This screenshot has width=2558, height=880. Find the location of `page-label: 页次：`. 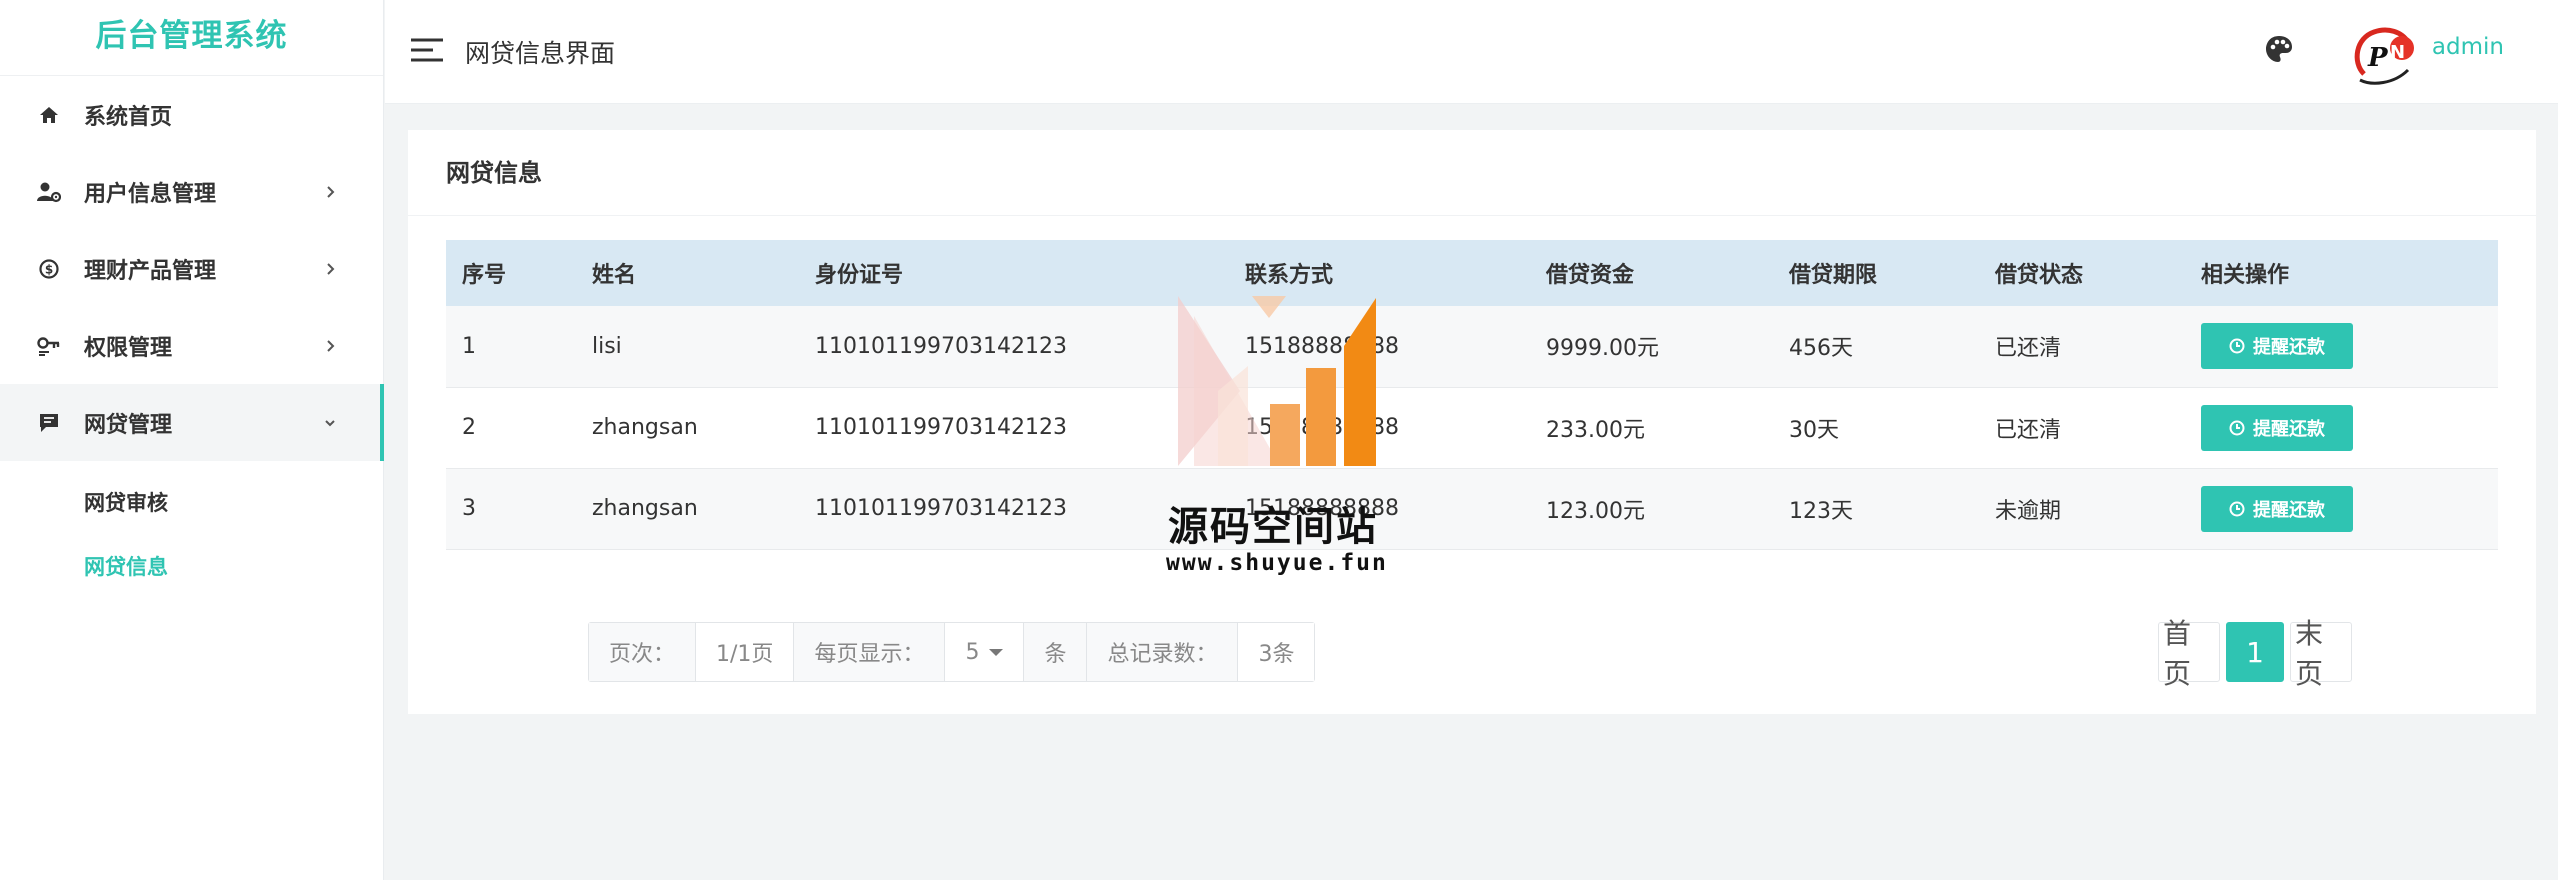

page-label: 页次： is located at coordinates (643, 652).